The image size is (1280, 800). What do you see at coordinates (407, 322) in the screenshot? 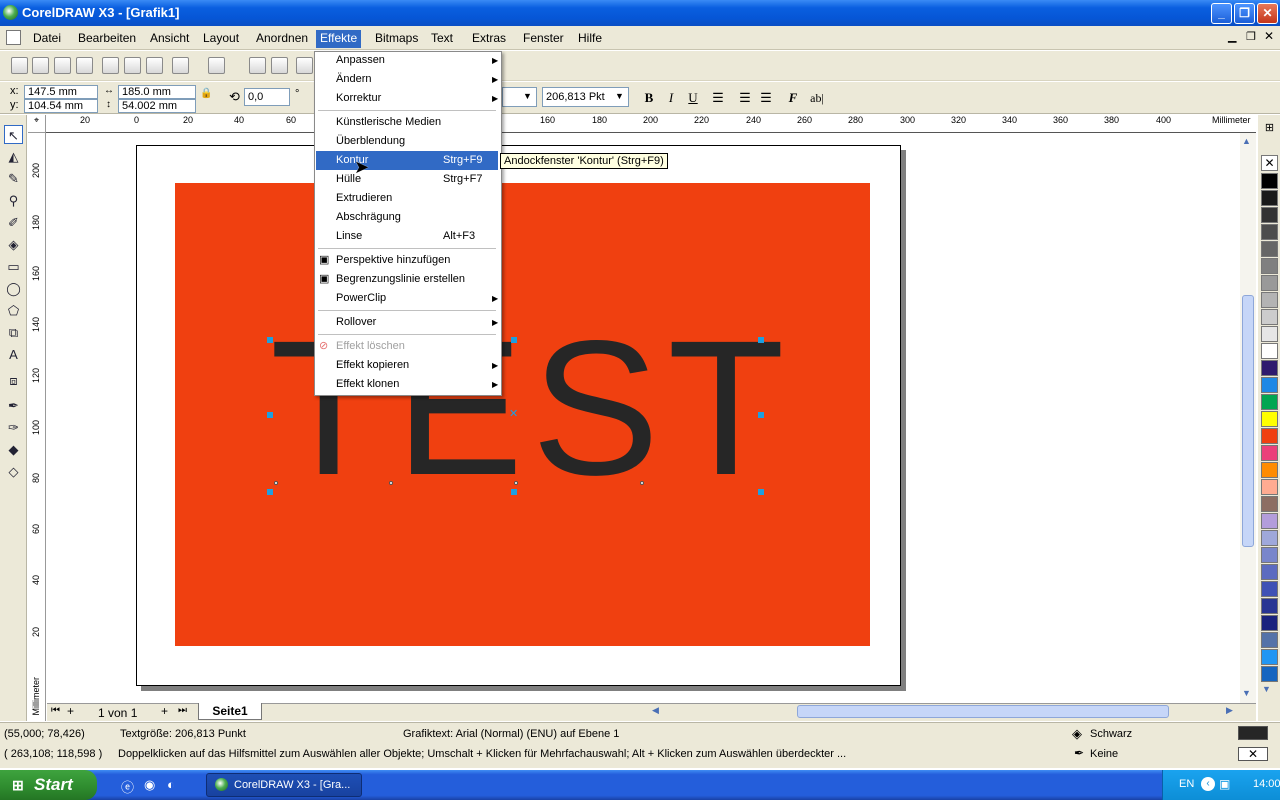
I see `menu-item-rollover: Rollover▶` at bounding box center [407, 322].